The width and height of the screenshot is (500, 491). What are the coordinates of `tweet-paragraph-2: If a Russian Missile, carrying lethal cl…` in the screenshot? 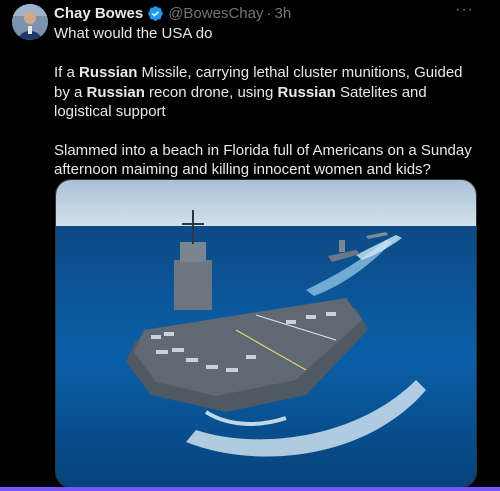 It's located at (264, 92).